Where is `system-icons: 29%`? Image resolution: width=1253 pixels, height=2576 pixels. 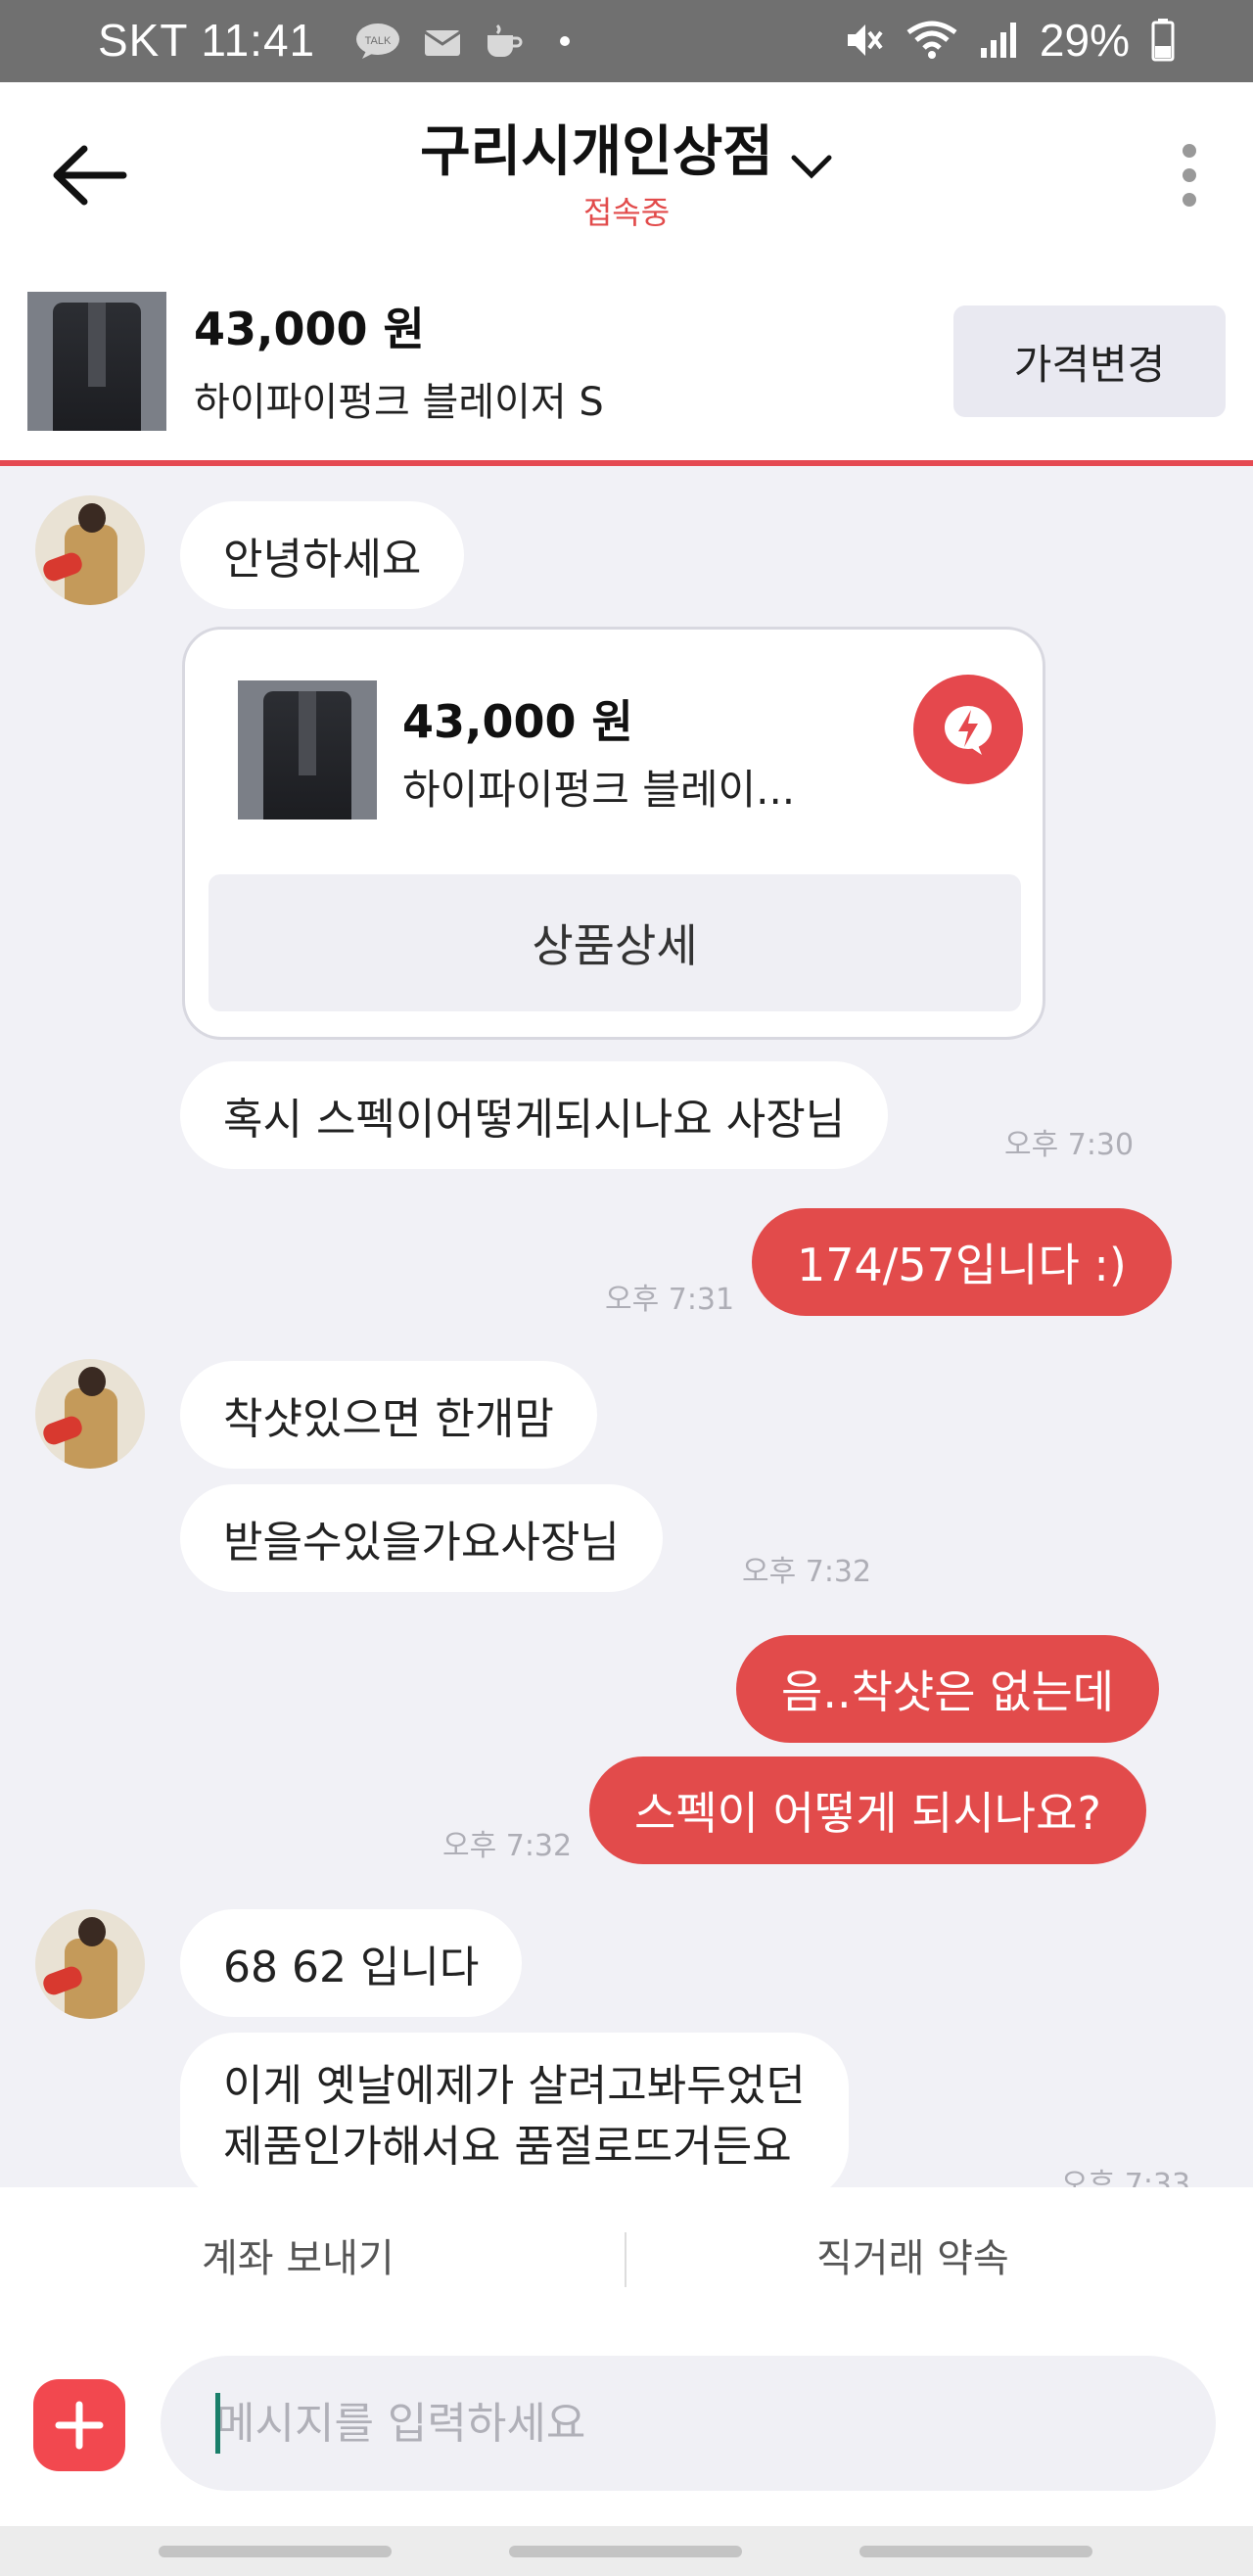
system-icons: 29% is located at coordinates (1009, 40).